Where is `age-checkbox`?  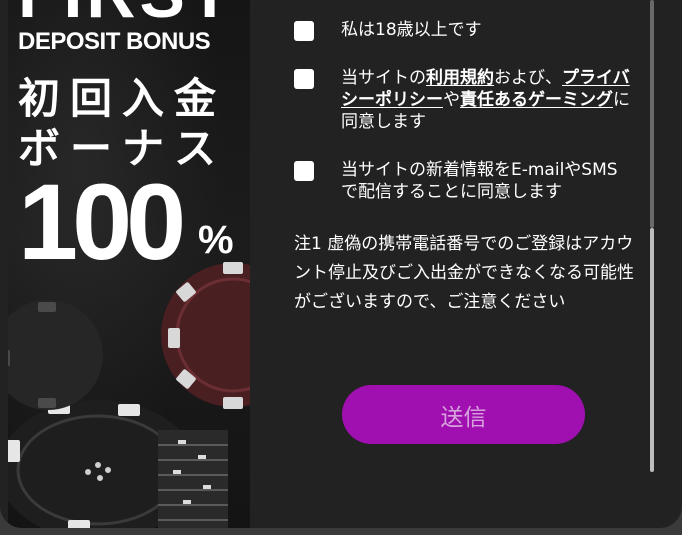 age-checkbox is located at coordinates (304, 31).